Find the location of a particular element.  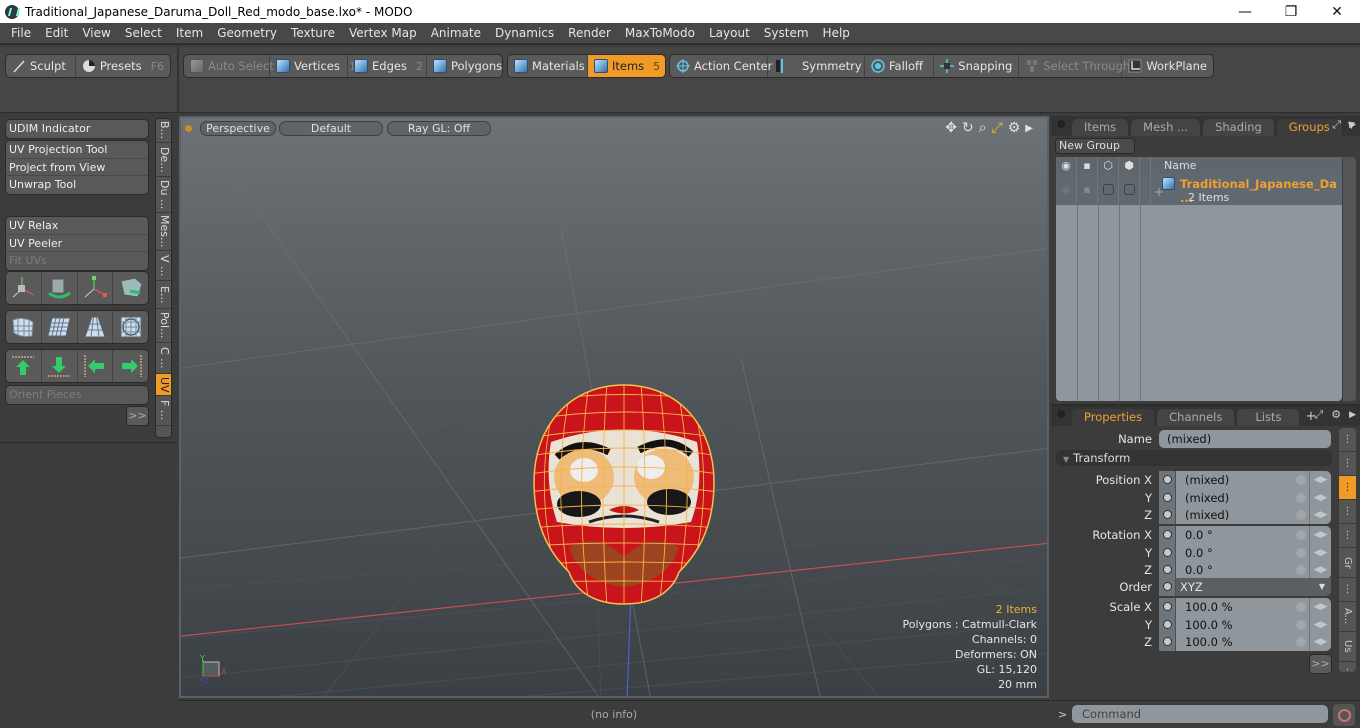

side-tab-active-handle: ⋮ is located at coordinates (1347, 488).